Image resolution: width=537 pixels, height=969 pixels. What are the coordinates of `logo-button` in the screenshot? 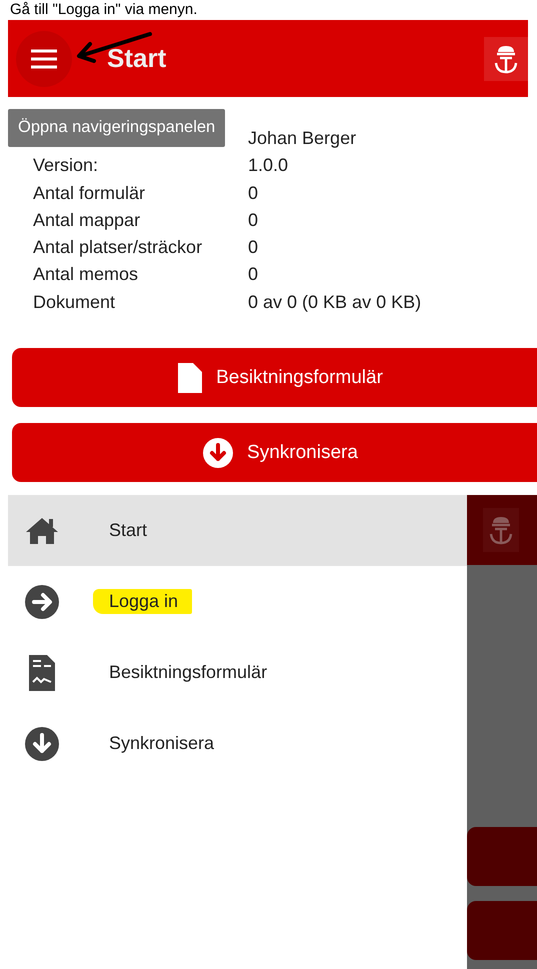 It's located at (506, 58).